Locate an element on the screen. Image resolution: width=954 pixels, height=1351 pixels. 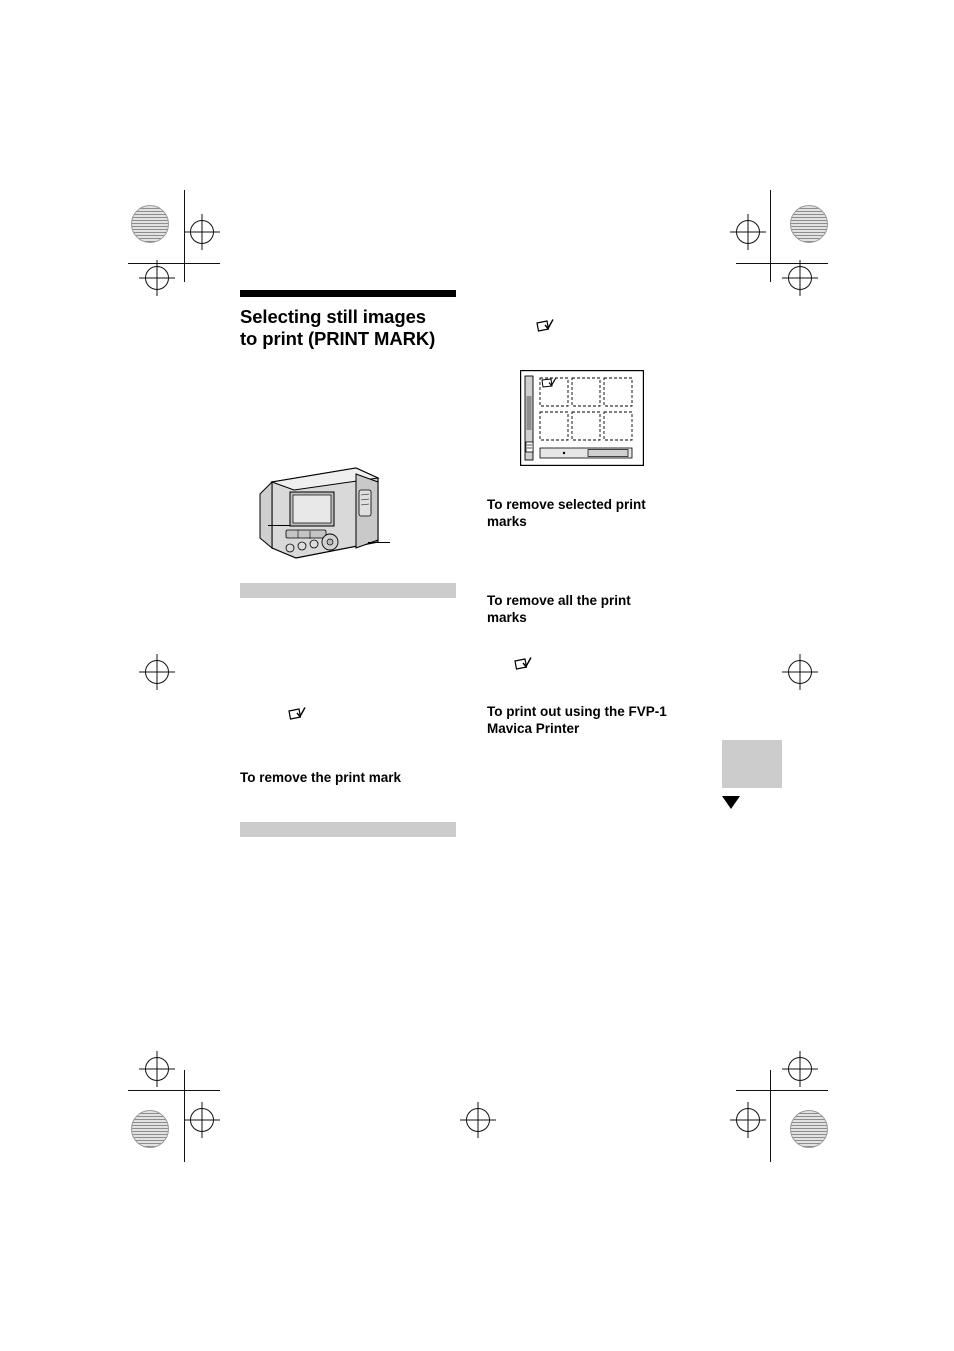
continue-arrow-icon is located at coordinates (731, 802).